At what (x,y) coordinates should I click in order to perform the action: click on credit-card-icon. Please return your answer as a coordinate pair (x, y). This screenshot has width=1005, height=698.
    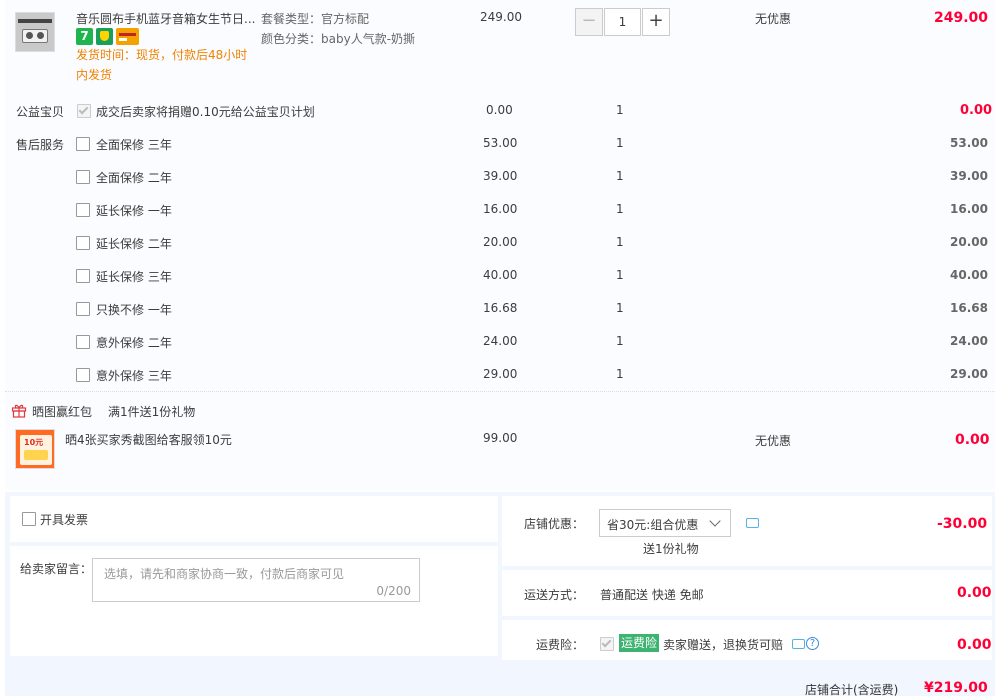
    Looking at the image, I should click on (127, 36).